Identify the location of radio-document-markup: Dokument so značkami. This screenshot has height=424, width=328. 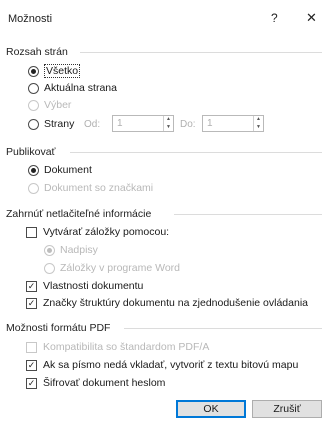
(90, 188).